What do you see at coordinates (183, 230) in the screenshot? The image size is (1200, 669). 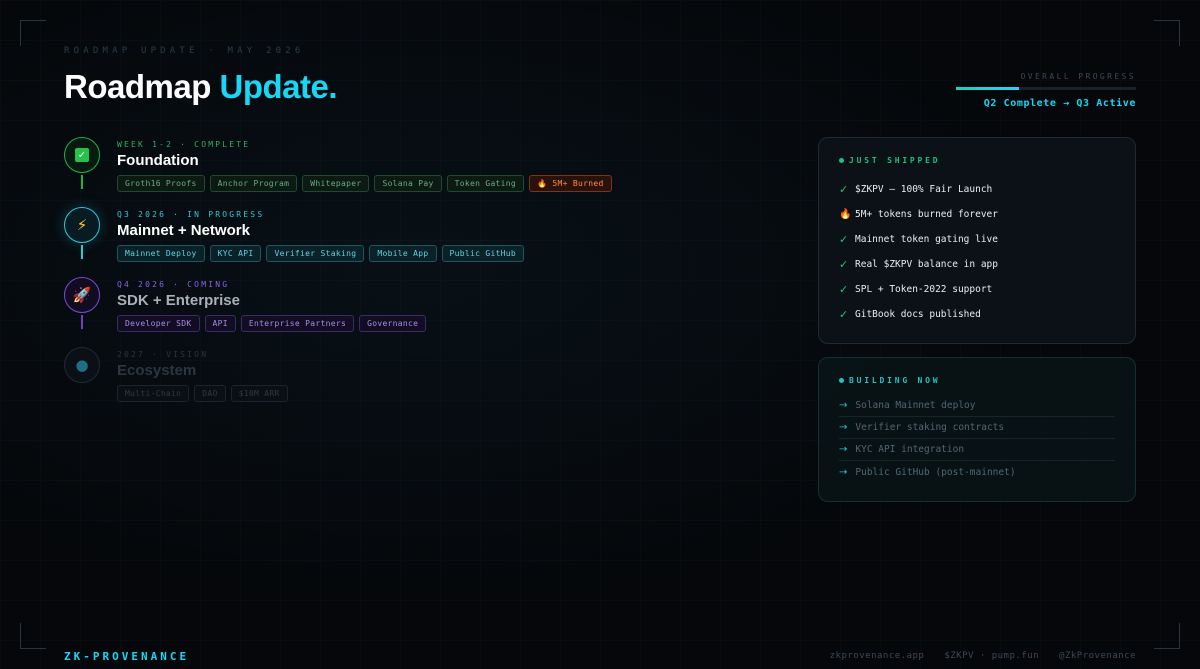 I see `phase-name: Mainnet + Network` at bounding box center [183, 230].